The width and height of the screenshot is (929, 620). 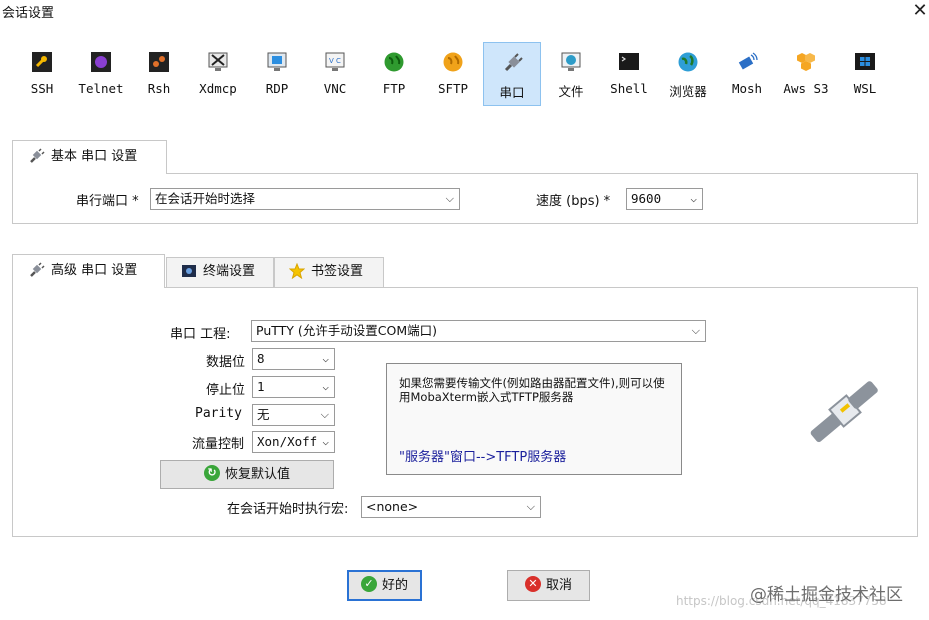 What do you see at coordinates (297, 270) in the screenshot?
I see `star-icon` at bounding box center [297, 270].